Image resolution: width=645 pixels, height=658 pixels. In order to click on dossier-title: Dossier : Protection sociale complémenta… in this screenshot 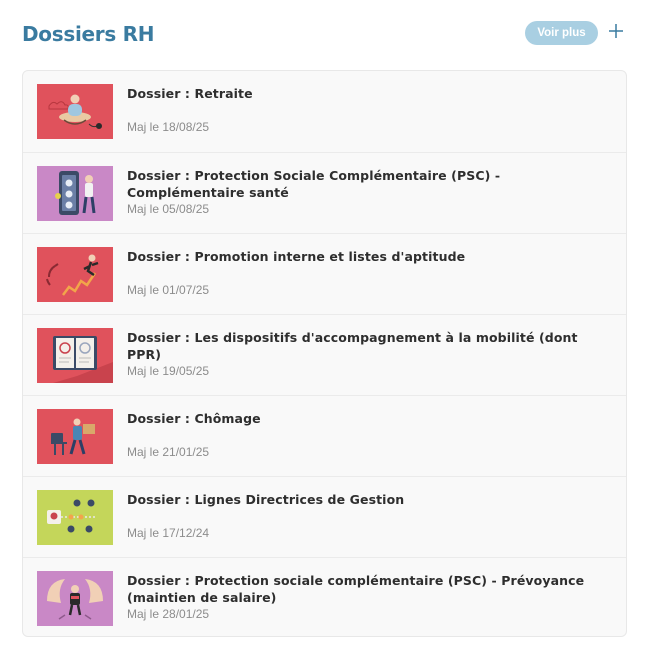, I will do `click(371, 589)`.